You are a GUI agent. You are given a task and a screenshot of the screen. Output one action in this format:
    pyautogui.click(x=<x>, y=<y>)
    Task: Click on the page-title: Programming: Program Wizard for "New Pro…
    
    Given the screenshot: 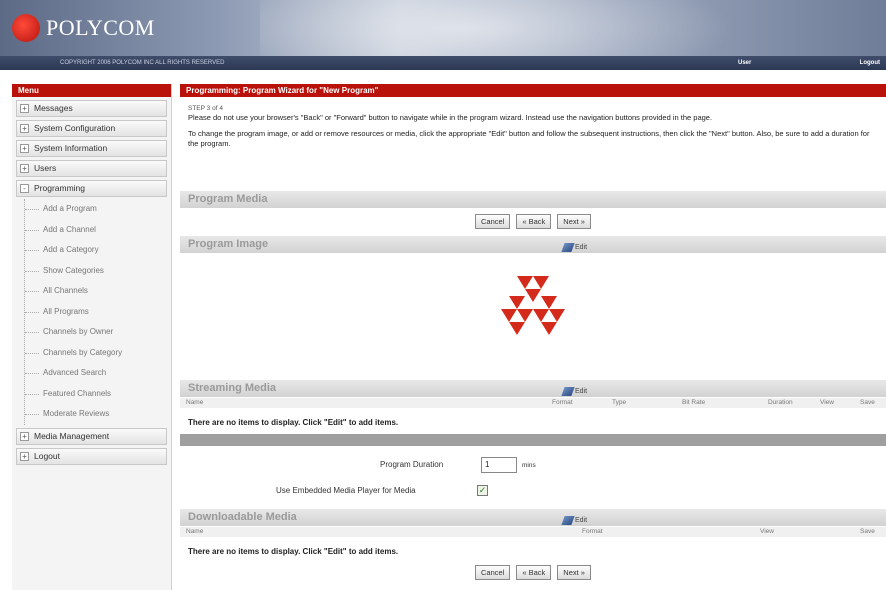 What is the action you would take?
    pyautogui.click(x=533, y=90)
    